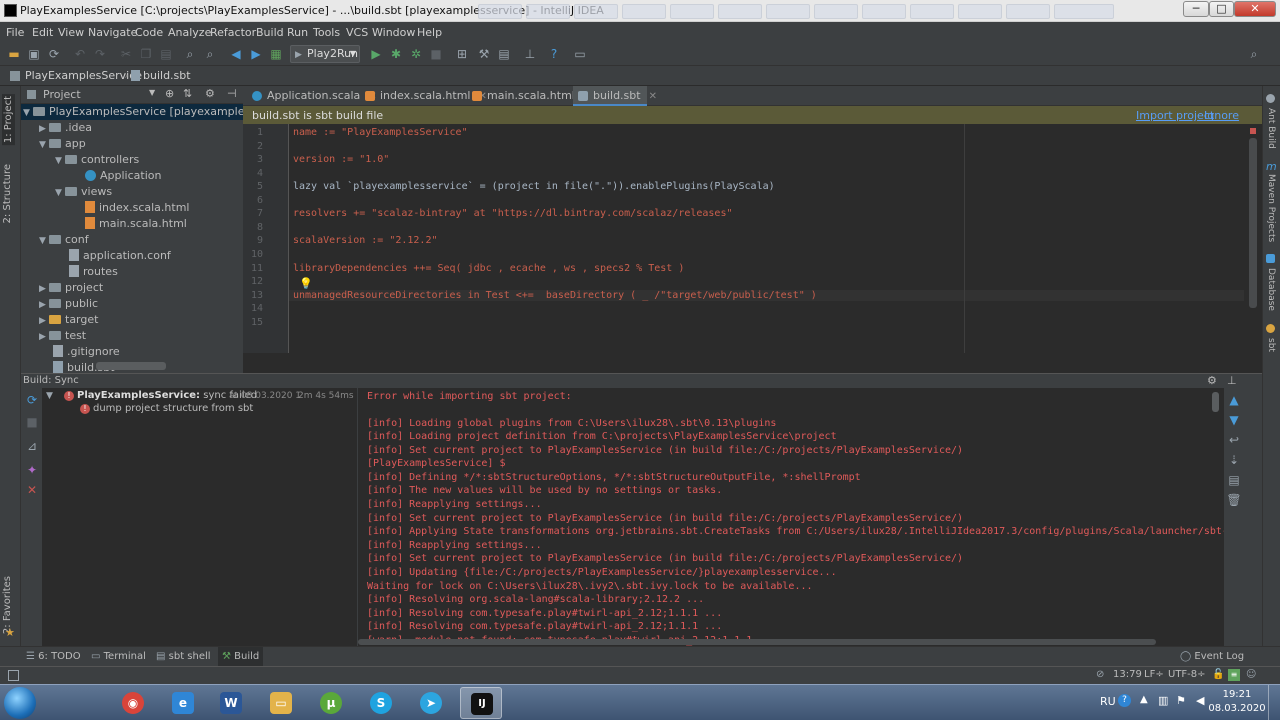  I want to click on forward-arrow-icon: ▶, so click(256, 54).